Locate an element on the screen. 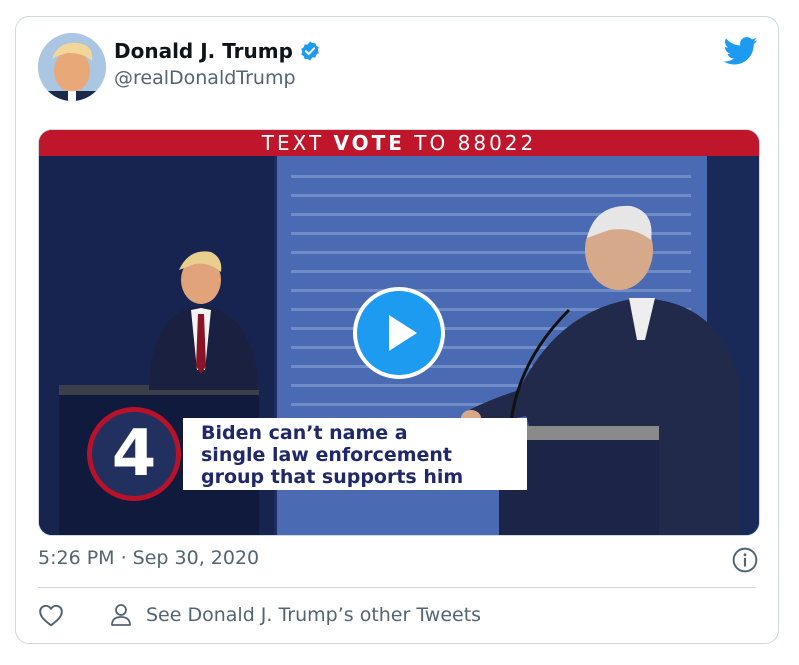 The height and width of the screenshot is (665, 799). play-button is located at coordinates (399, 333).